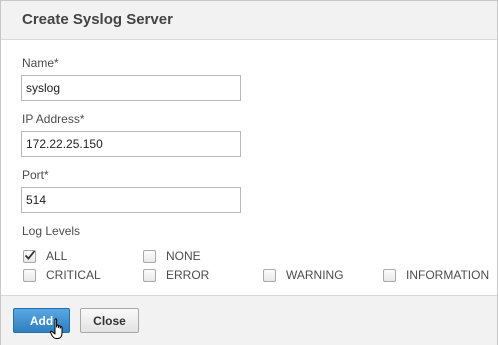  What do you see at coordinates (269, 275) in the screenshot?
I see `warning-checkbox` at bounding box center [269, 275].